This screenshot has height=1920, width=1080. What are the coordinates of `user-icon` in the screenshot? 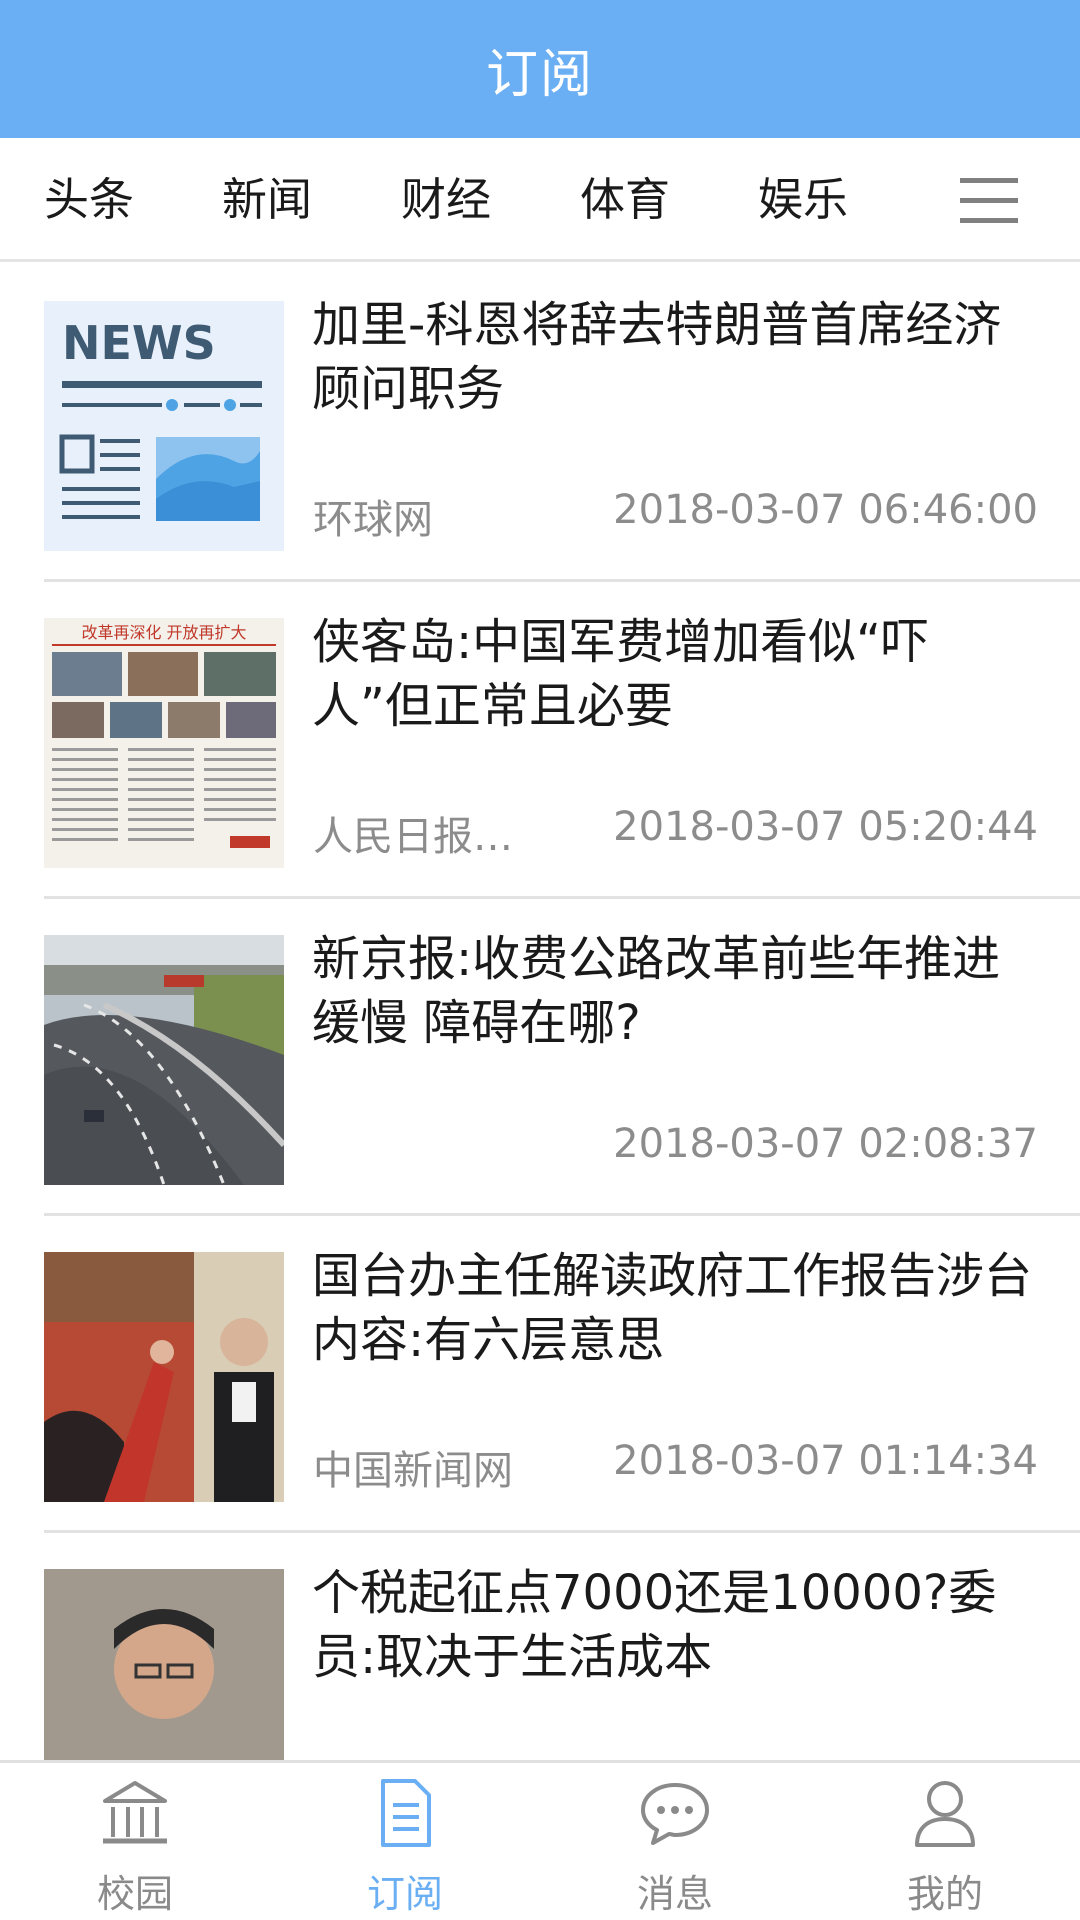 It's located at (945, 1814).